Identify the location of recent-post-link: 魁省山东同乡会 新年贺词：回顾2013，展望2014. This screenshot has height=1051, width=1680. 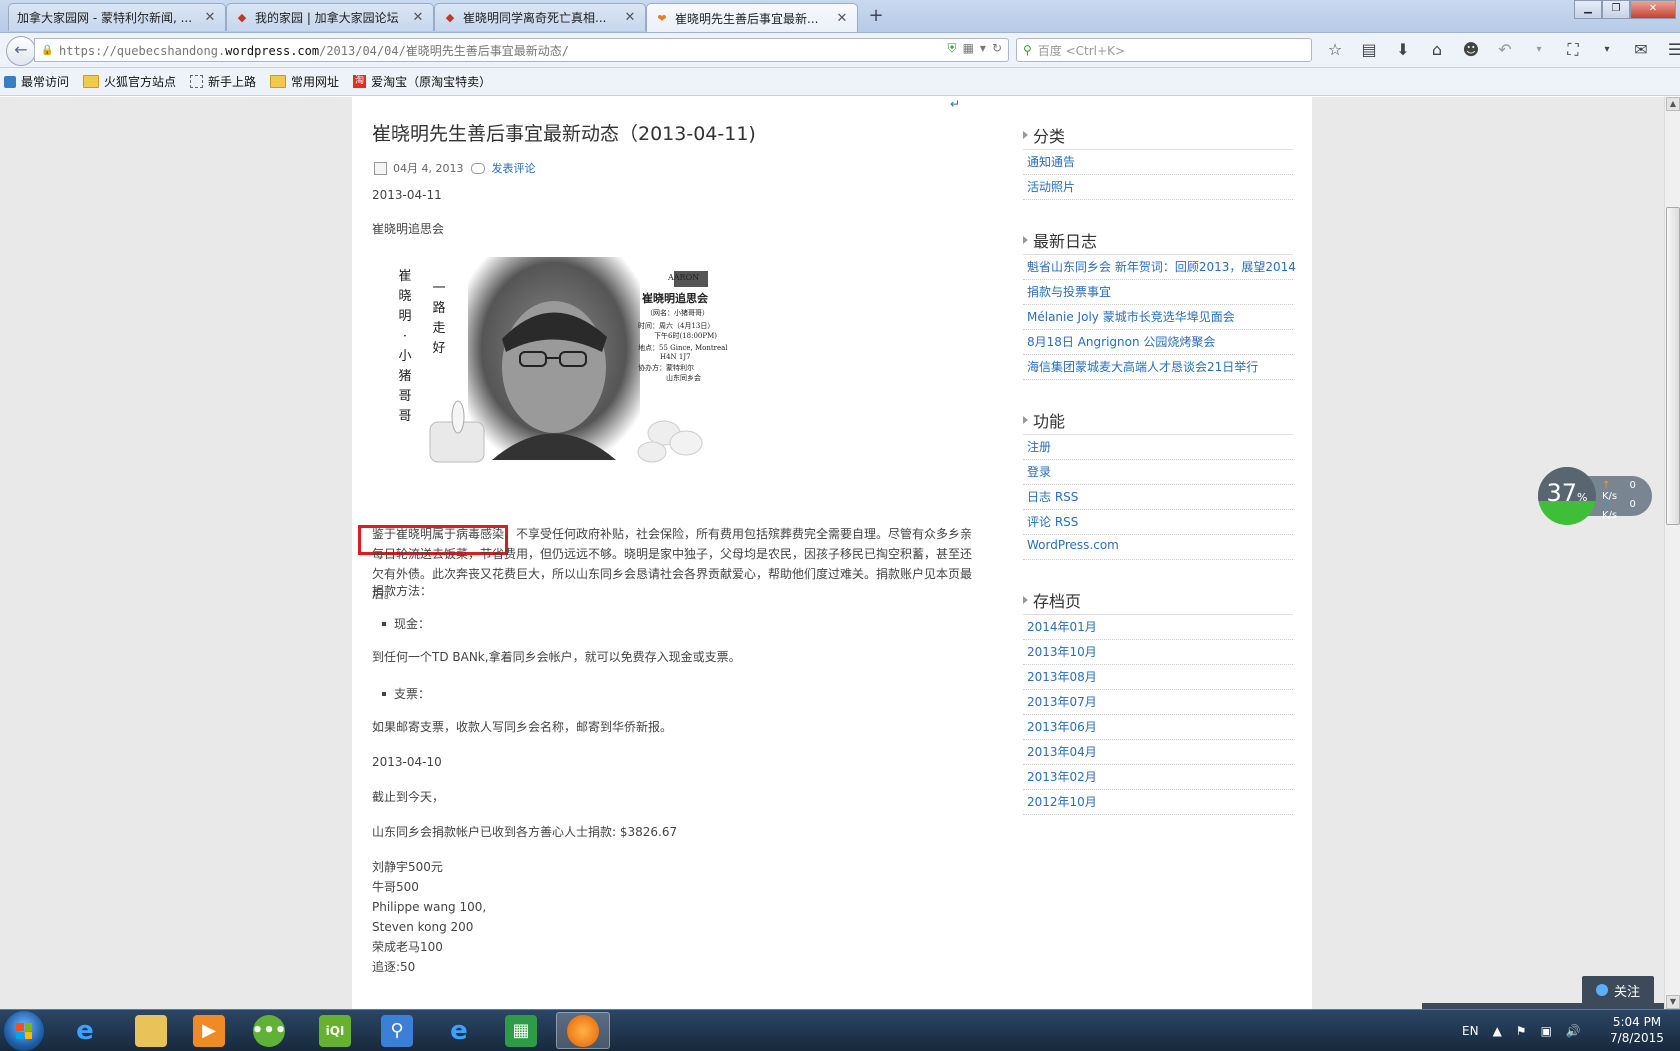
(1161, 266).